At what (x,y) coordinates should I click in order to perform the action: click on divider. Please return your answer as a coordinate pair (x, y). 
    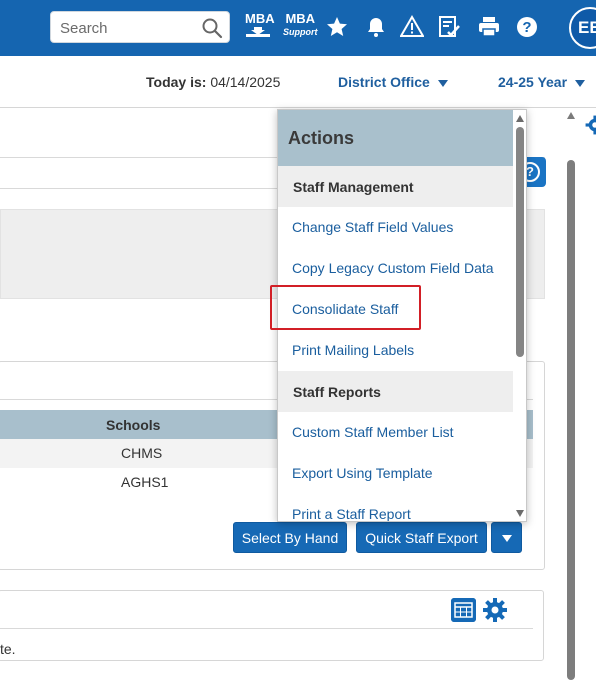
    Looking at the image, I should click on (266, 628).